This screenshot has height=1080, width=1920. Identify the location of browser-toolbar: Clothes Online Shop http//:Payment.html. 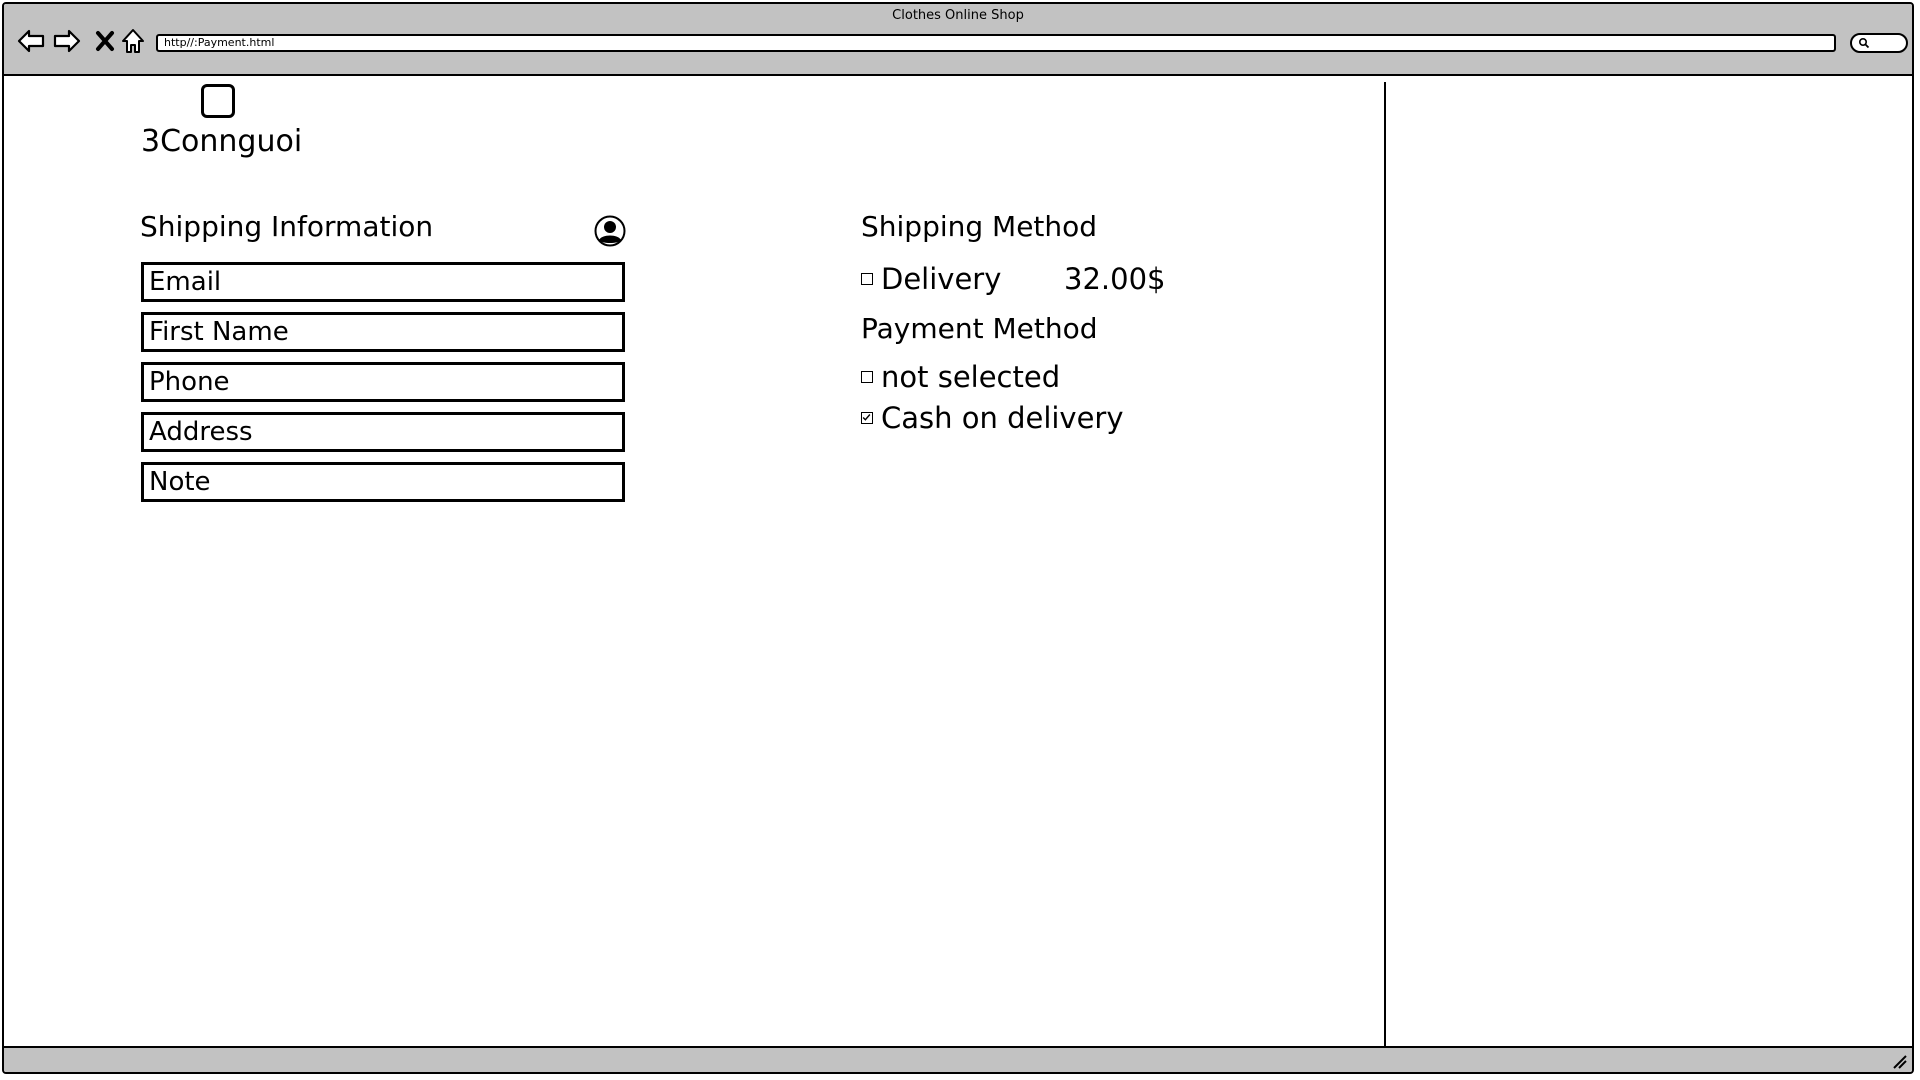
(958, 40).